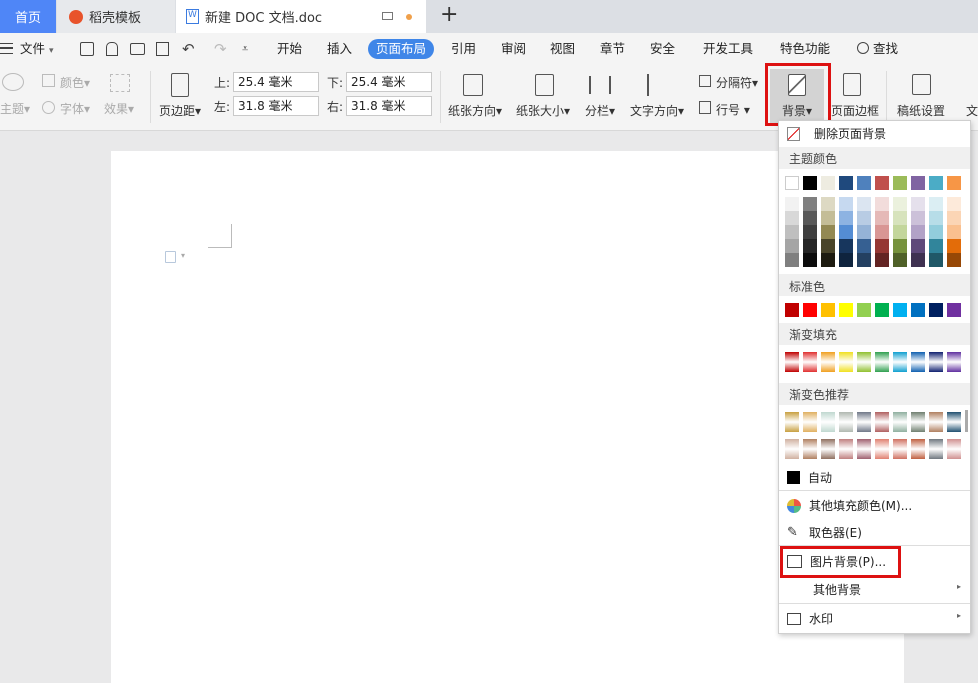 The width and height of the screenshot is (978, 683). Describe the element at coordinates (162, 49) in the screenshot. I see `print-preview-icon` at that location.